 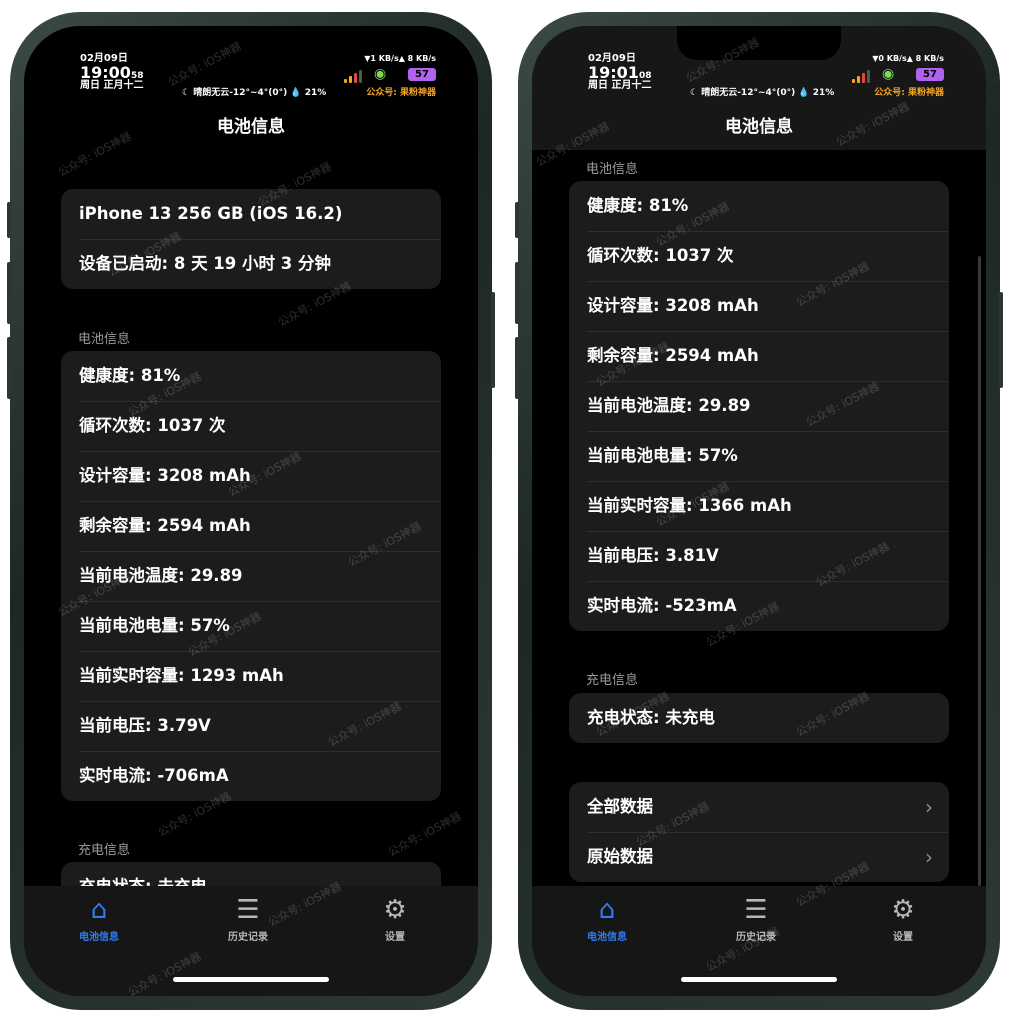 I want to click on status-network-speed: ▼0 KB/s▲ 8 KB/s, so click(x=908, y=58).